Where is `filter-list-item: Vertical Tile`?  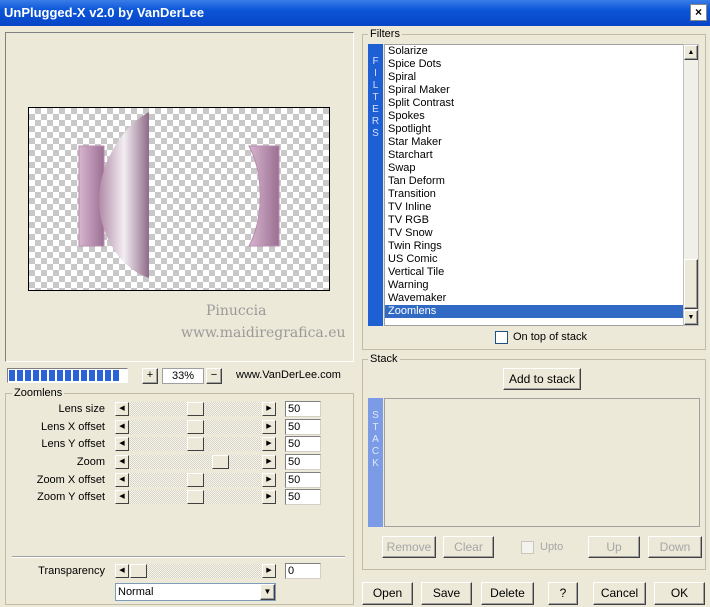
filter-list-item: Vertical Tile is located at coordinates (534, 272).